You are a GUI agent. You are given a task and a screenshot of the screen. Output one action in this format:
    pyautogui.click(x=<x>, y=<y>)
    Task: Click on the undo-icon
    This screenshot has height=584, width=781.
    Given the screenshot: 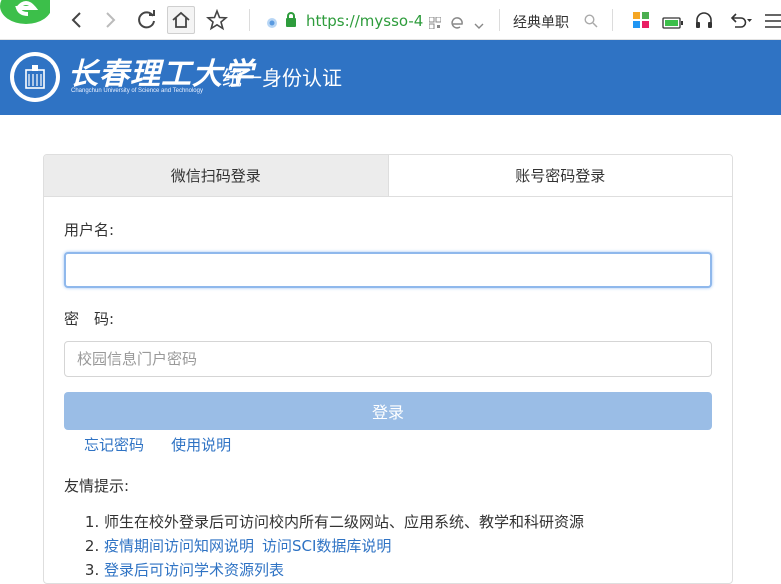 What is the action you would take?
    pyautogui.click(x=741, y=22)
    